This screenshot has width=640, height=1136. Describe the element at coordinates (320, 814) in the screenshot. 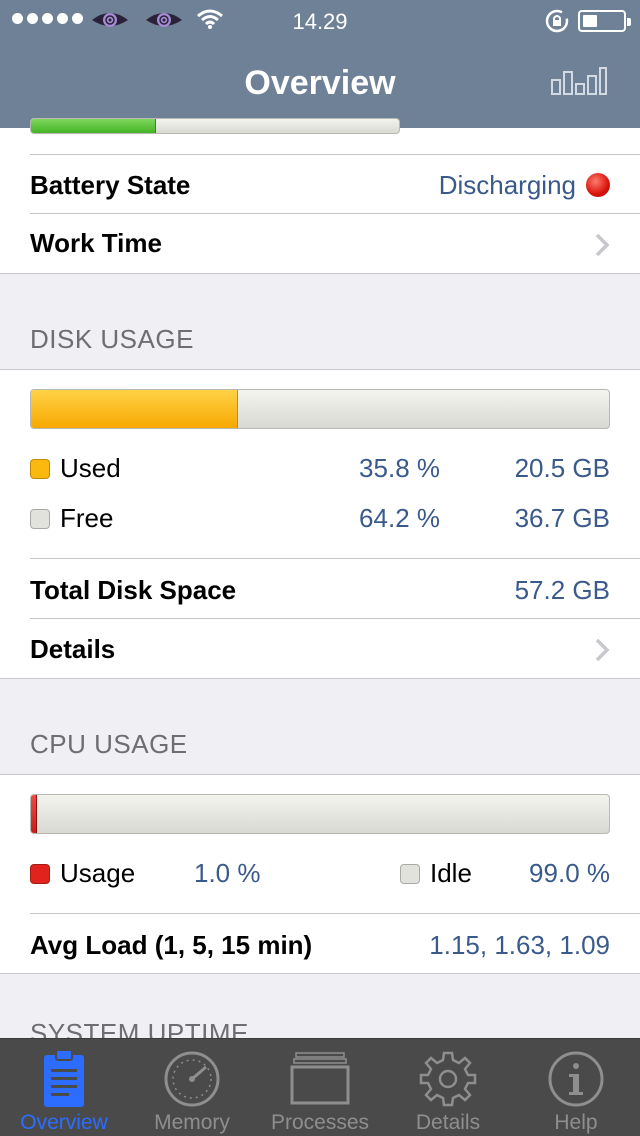

I see `cpu-usage-bar` at that location.